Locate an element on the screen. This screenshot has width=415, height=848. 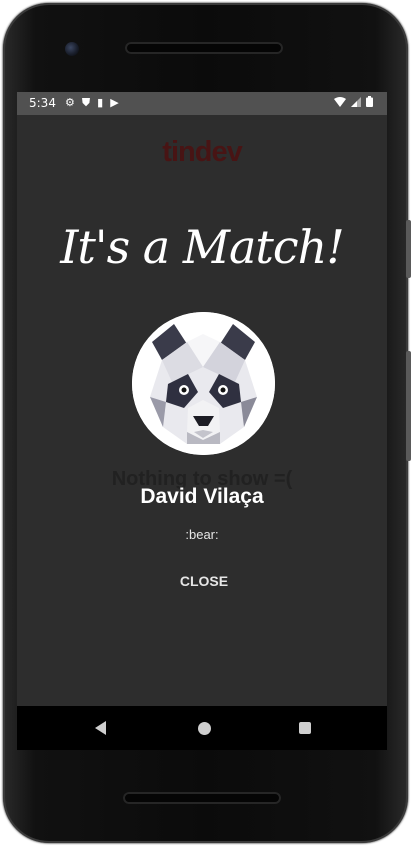
gear-icon: ⚙ is located at coordinates (70, 102).